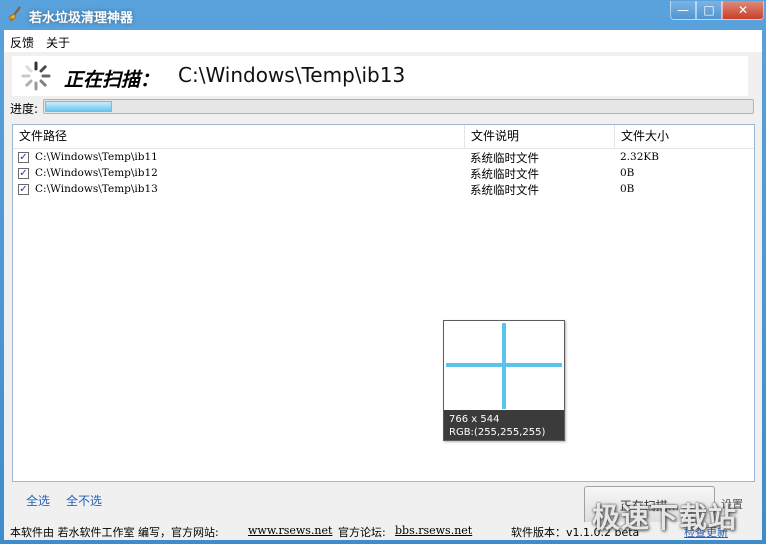  What do you see at coordinates (683, 10) in the screenshot?
I see `minimize-button: —` at bounding box center [683, 10].